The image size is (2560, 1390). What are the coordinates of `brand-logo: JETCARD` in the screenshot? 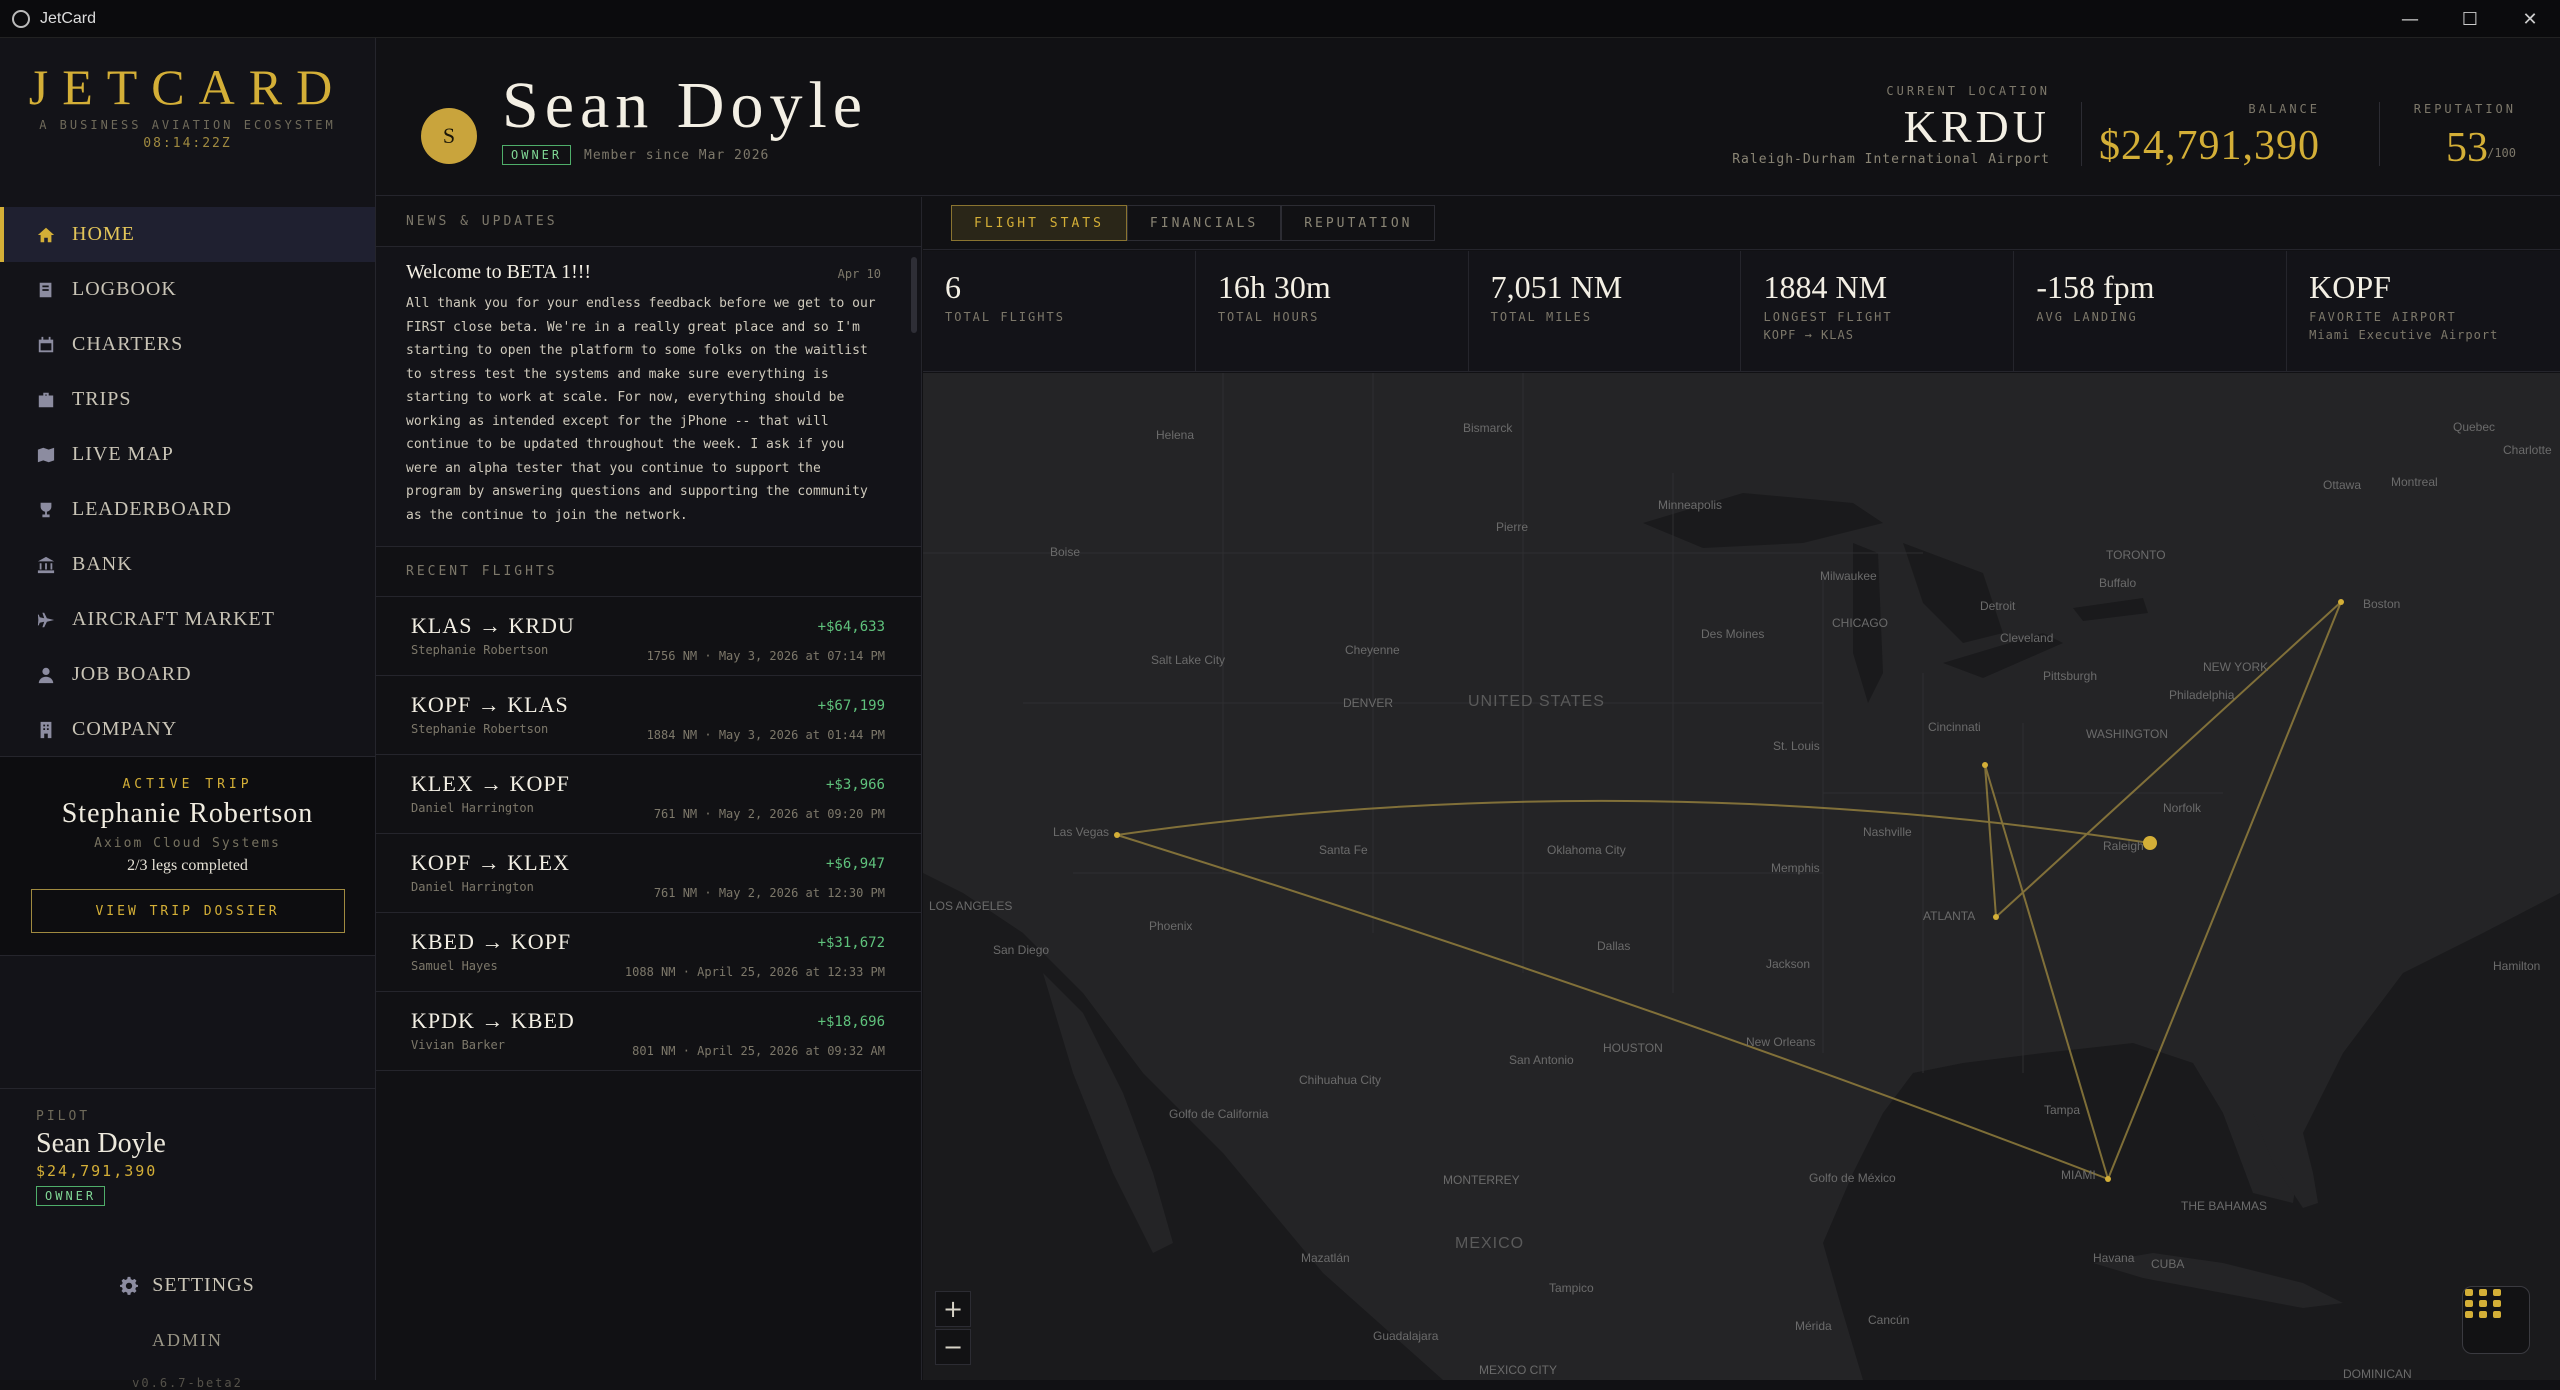 It's located at (187, 87).